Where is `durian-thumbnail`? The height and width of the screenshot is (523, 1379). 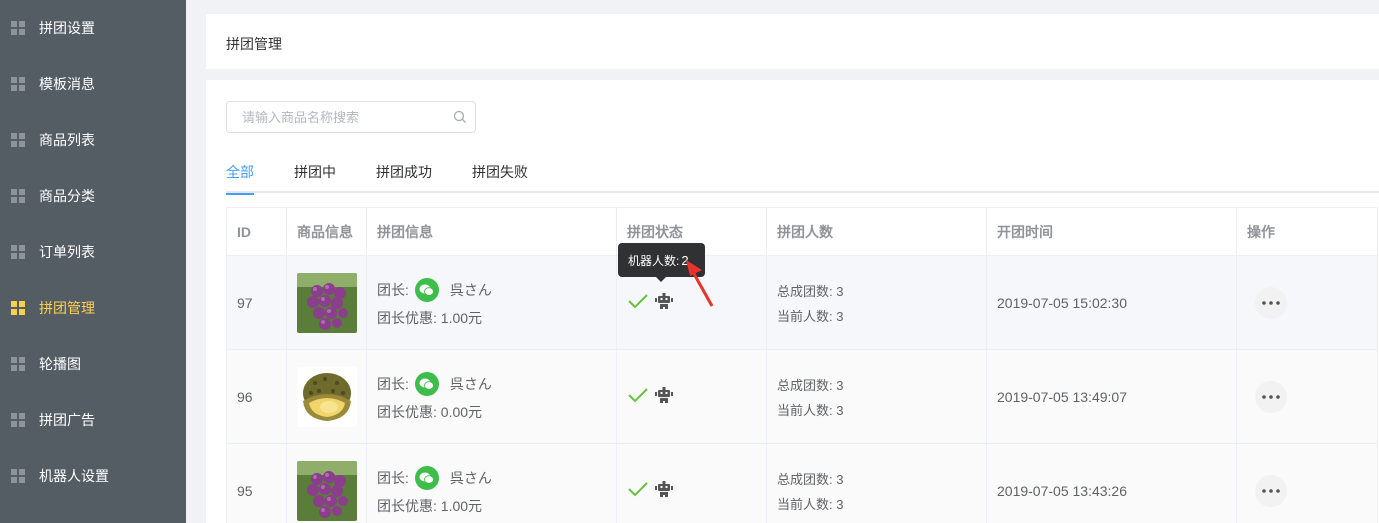 durian-thumbnail is located at coordinates (327, 396).